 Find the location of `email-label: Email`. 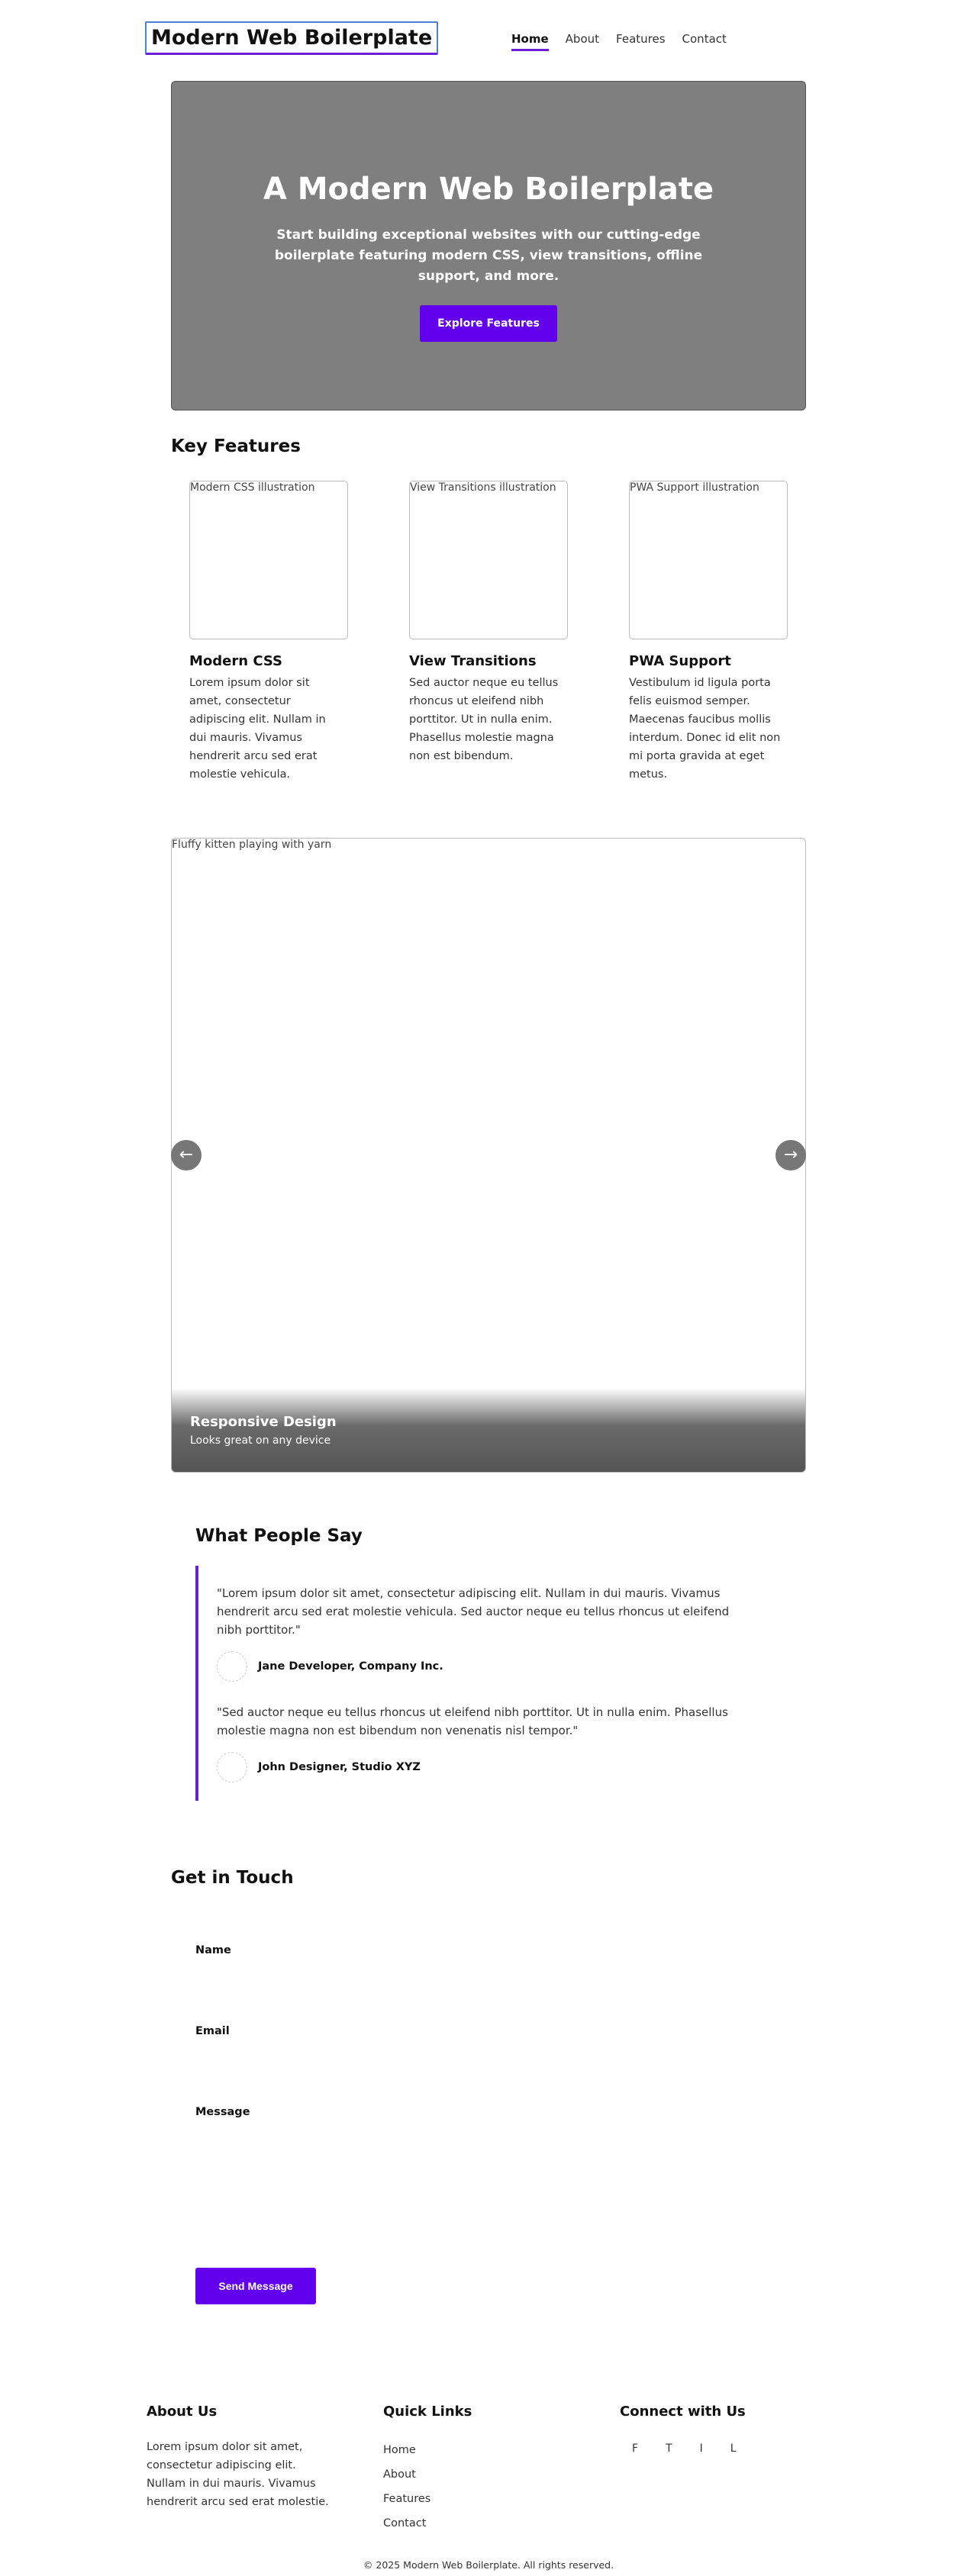

email-label: Email is located at coordinates (213, 2031).